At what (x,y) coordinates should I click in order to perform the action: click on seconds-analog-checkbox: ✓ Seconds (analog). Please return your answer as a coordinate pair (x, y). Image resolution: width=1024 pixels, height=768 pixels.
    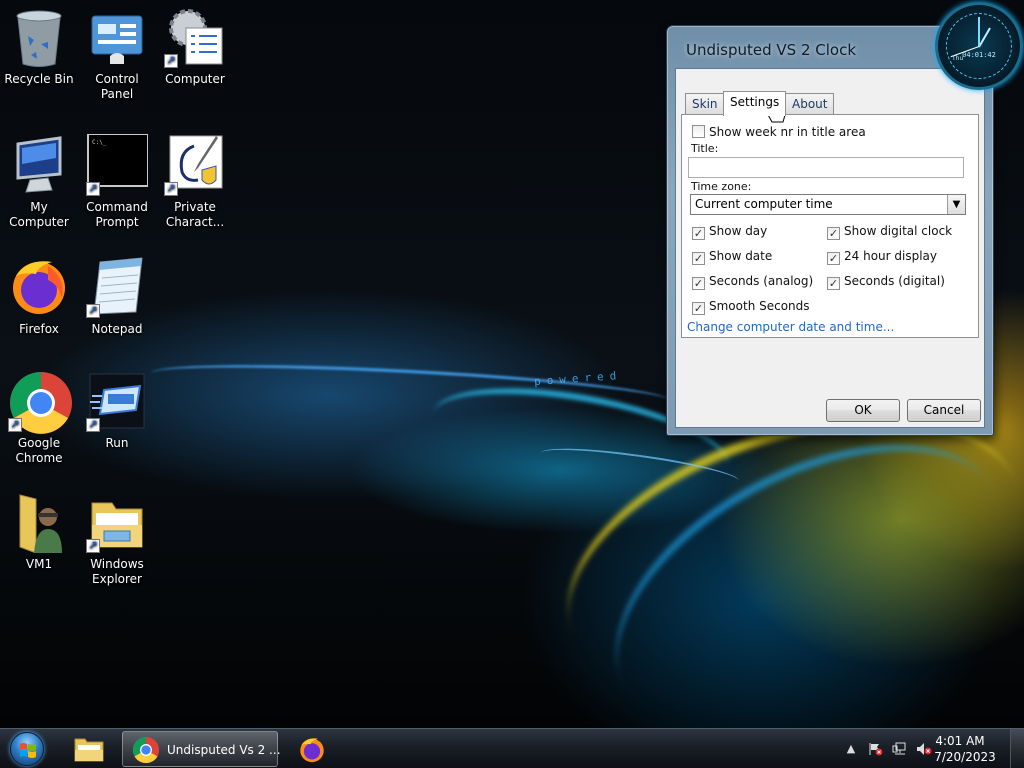
    Looking at the image, I should click on (752, 282).